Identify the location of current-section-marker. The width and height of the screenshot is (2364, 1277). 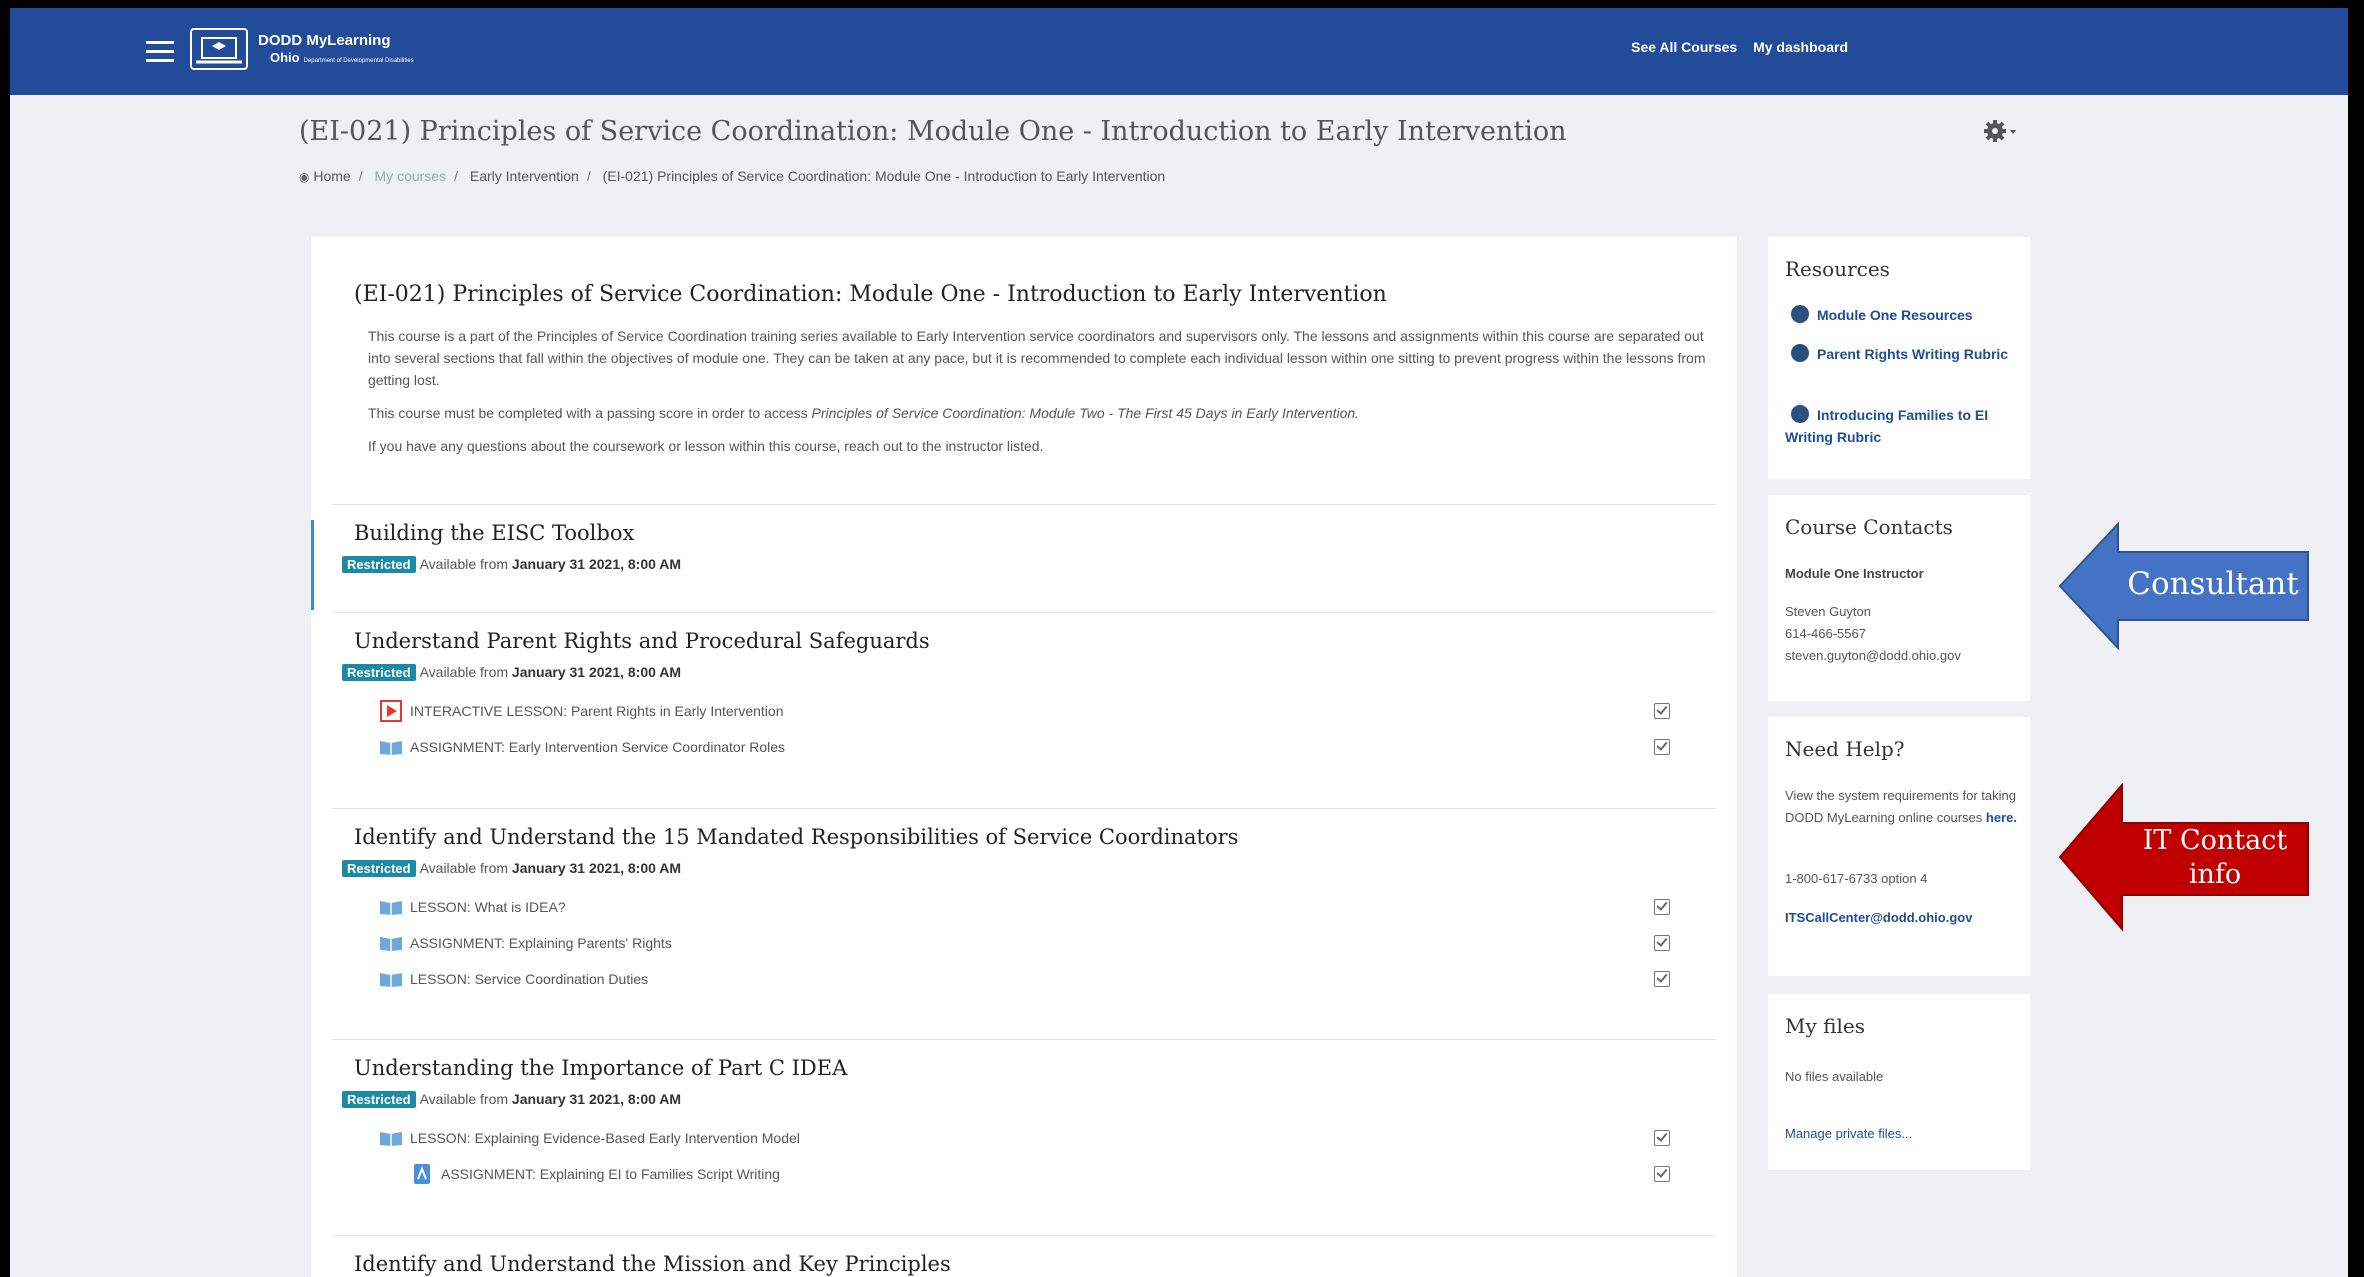
(312, 565).